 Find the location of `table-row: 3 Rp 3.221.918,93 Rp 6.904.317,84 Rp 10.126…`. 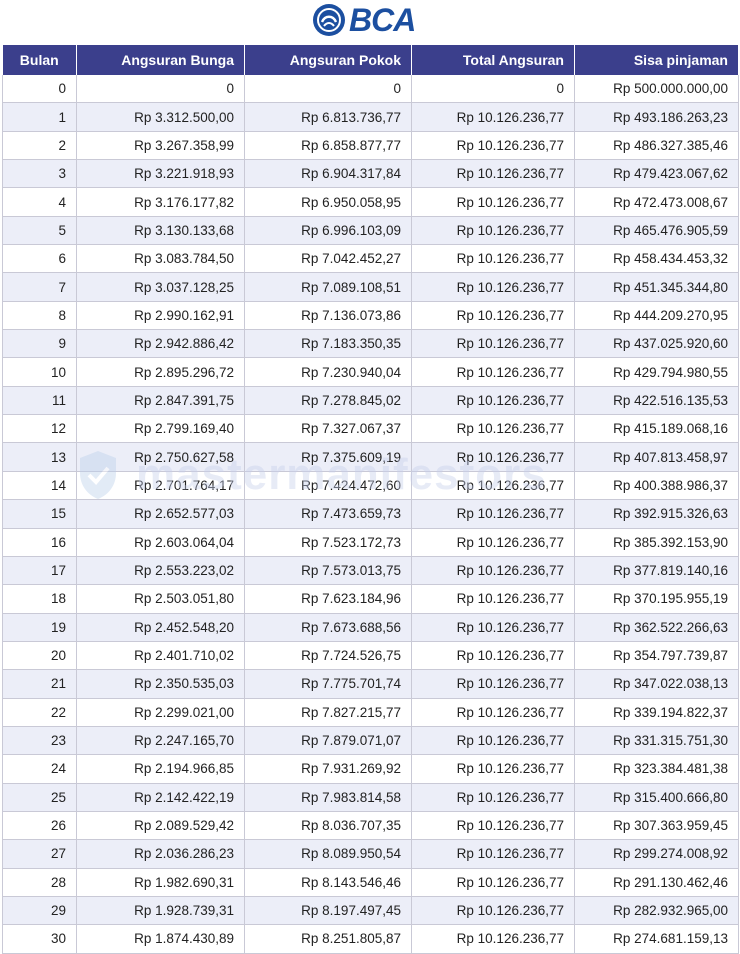

table-row: 3 Rp 3.221.918,93 Rp 6.904.317,84 Rp 10.126… is located at coordinates (370, 174).